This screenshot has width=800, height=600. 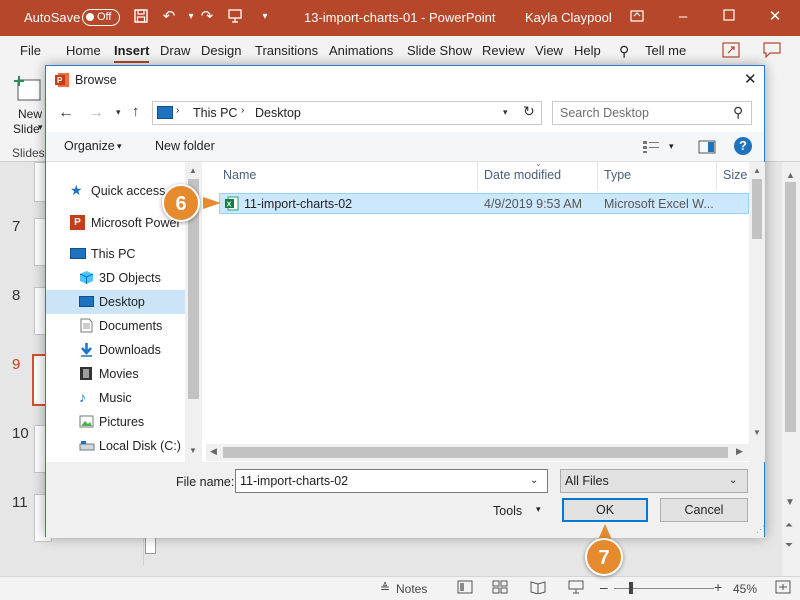 What do you see at coordinates (185, 146) in the screenshot?
I see `new-folder-button: New folder` at bounding box center [185, 146].